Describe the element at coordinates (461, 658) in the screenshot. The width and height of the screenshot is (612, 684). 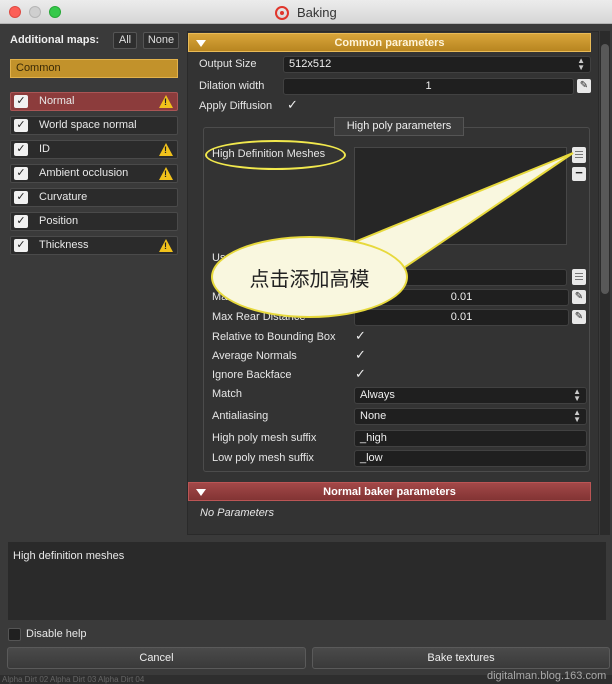
I see `bake-textures-button: Bake textures` at that location.